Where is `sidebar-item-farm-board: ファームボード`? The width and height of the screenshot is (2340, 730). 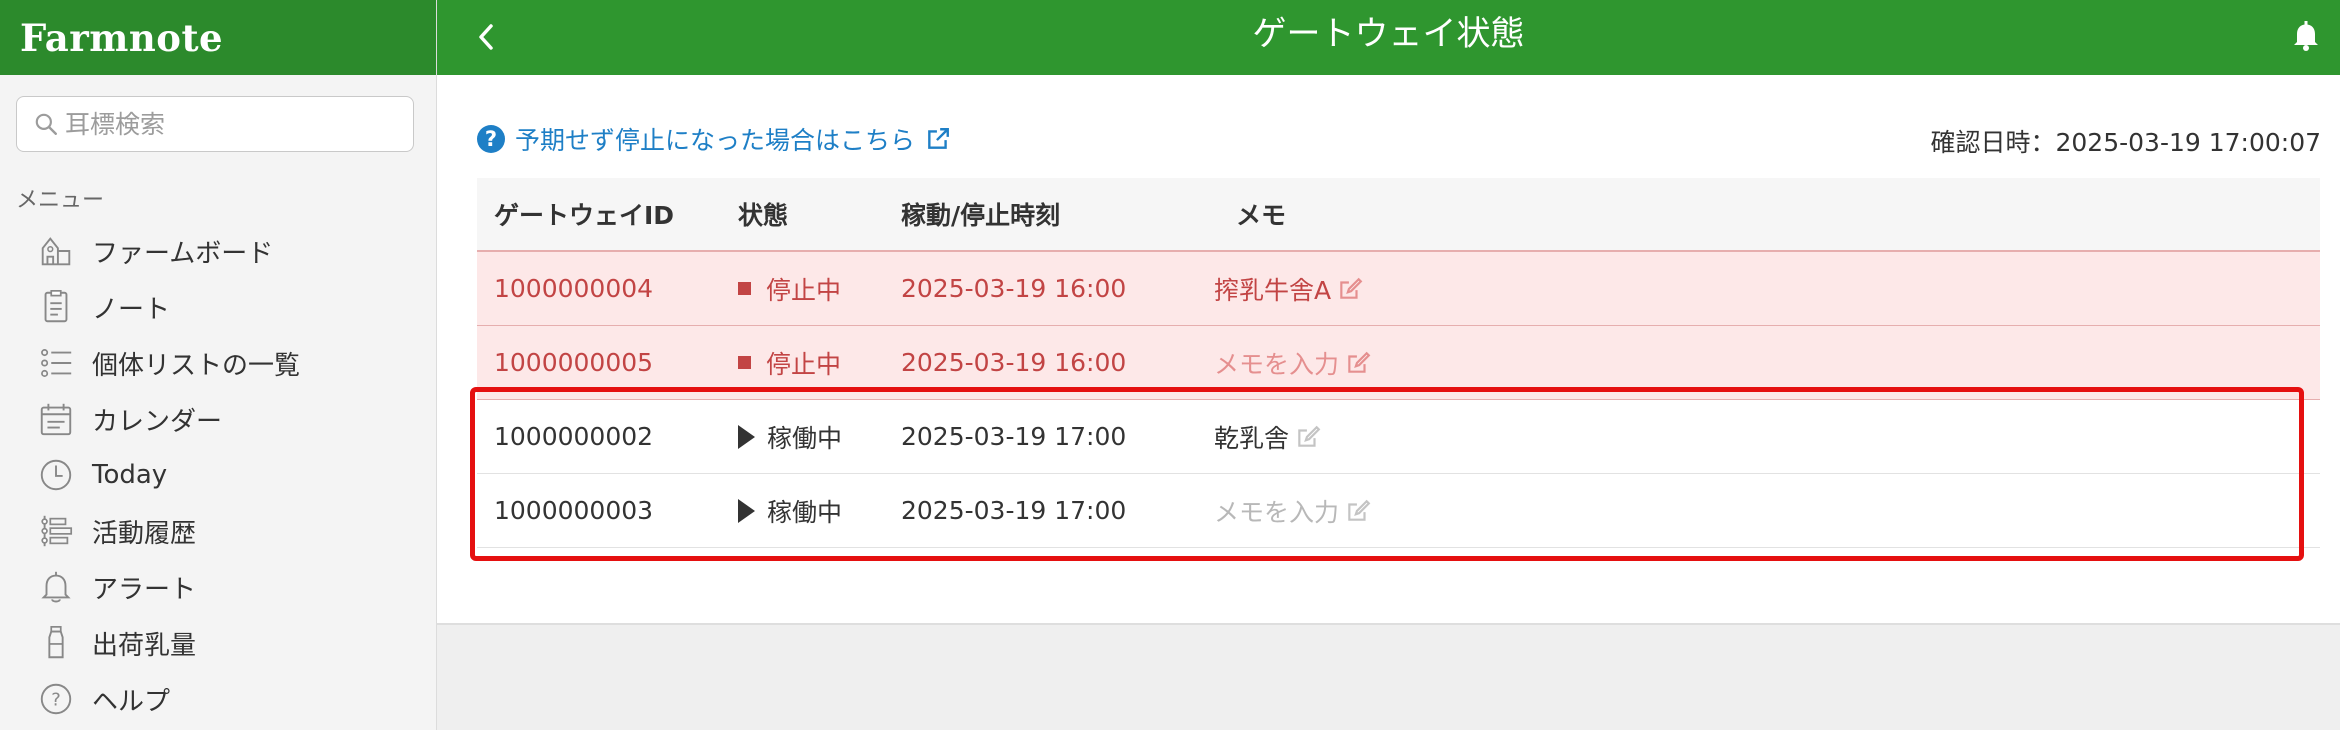 sidebar-item-farm-board: ファームボード is located at coordinates (218, 251).